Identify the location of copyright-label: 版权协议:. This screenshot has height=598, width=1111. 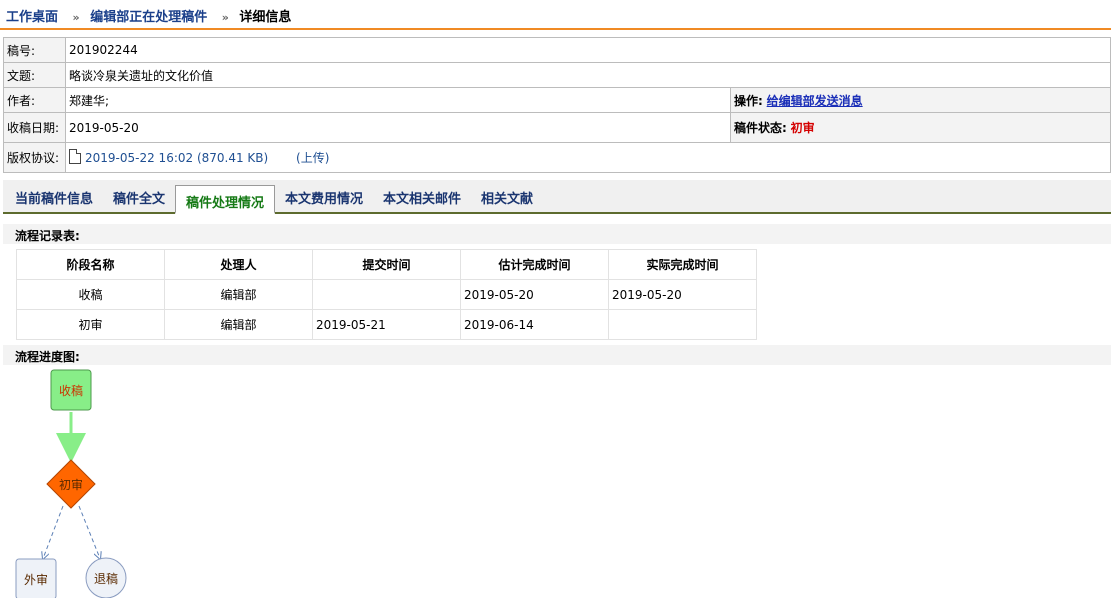
(34, 157).